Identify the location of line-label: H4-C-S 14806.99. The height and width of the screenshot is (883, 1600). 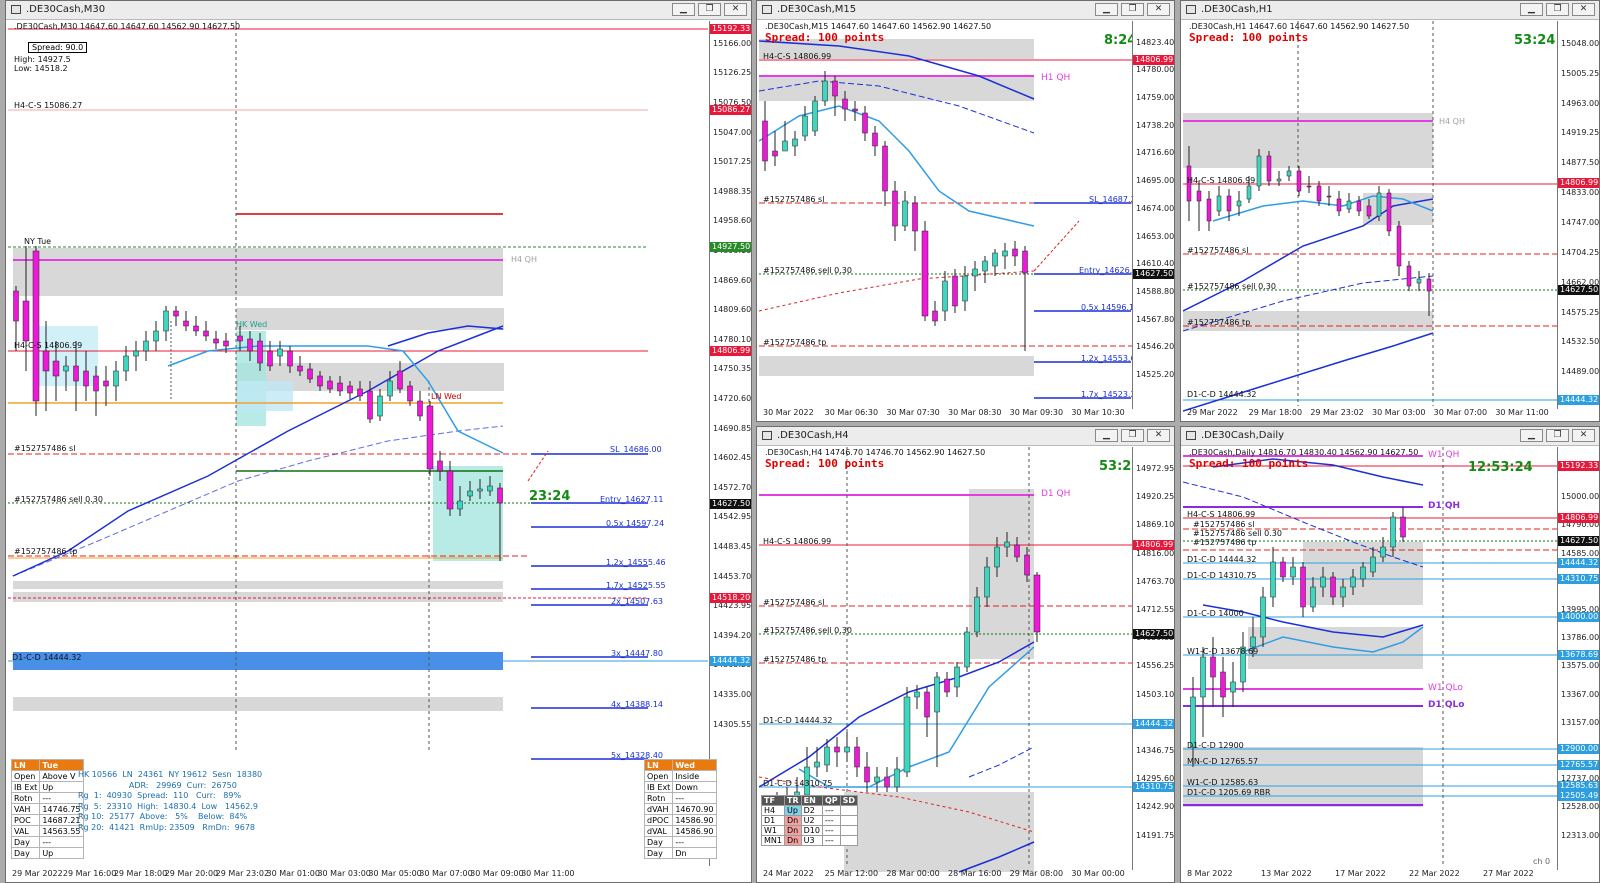
(1221, 514).